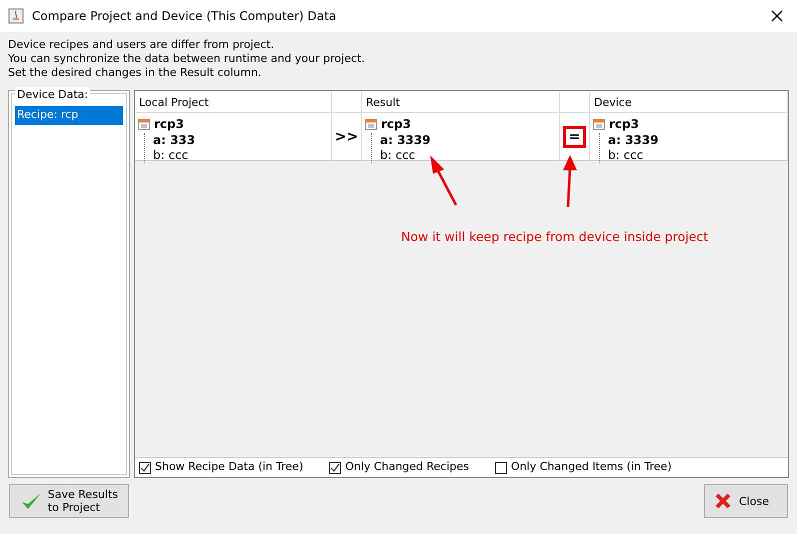 This screenshot has height=534, width=797. I want to click on intro-text: You can synchronize the data between runtime and your project., so click(187, 59).